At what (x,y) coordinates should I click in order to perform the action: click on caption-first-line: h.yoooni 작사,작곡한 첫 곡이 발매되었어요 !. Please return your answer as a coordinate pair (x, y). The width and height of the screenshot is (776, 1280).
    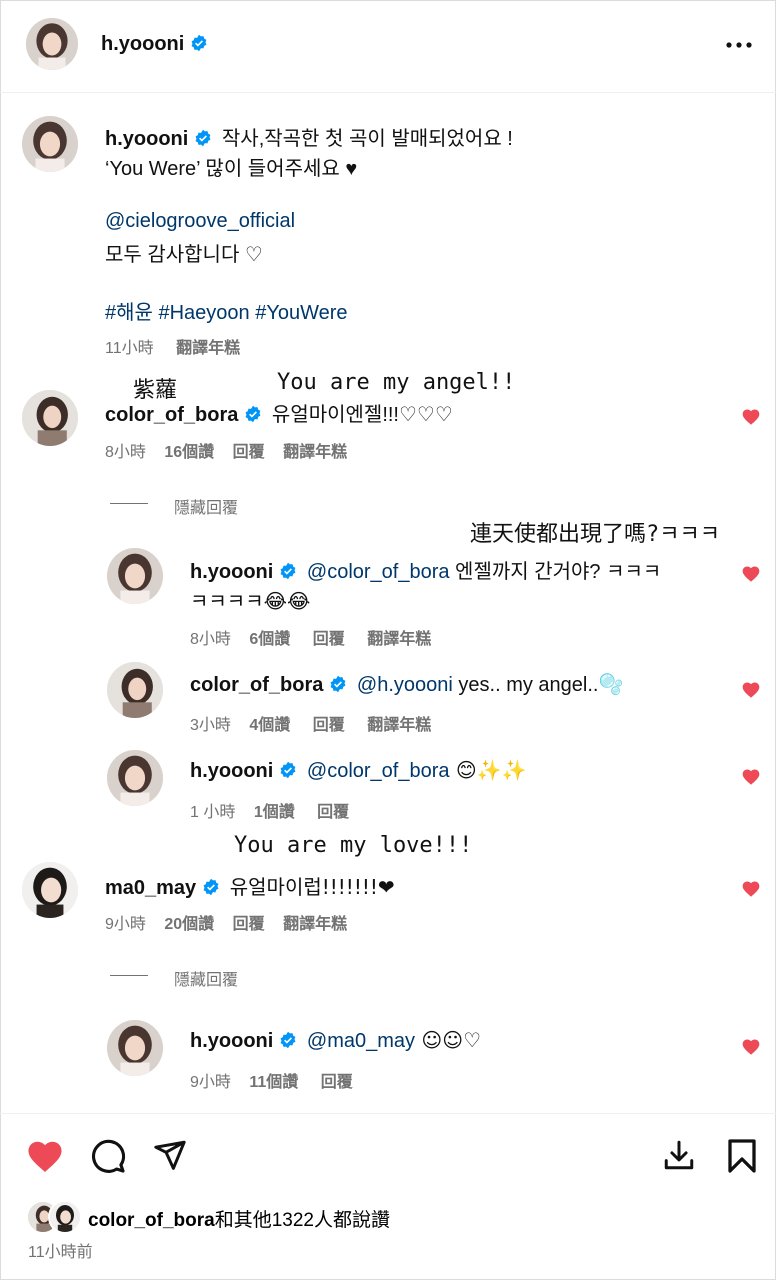
    Looking at the image, I should click on (309, 136).